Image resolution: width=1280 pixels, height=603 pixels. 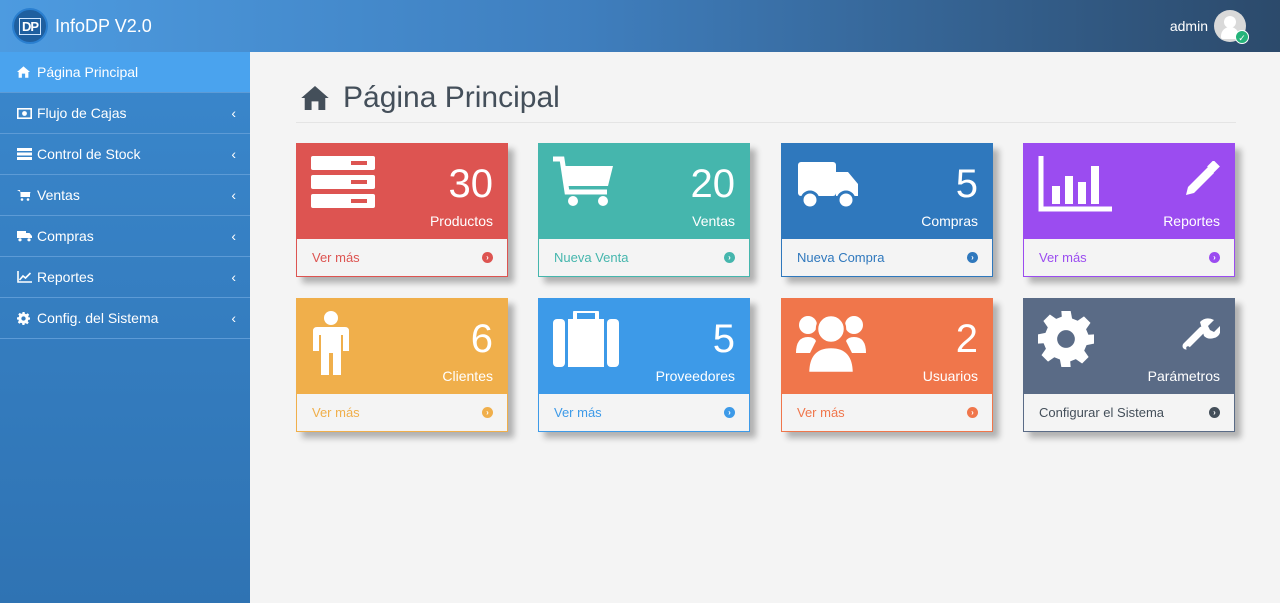 What do you see at coordinates (481, 339) in the screenshot?
I see `card-count: 6` at bounding box center [481, 339].